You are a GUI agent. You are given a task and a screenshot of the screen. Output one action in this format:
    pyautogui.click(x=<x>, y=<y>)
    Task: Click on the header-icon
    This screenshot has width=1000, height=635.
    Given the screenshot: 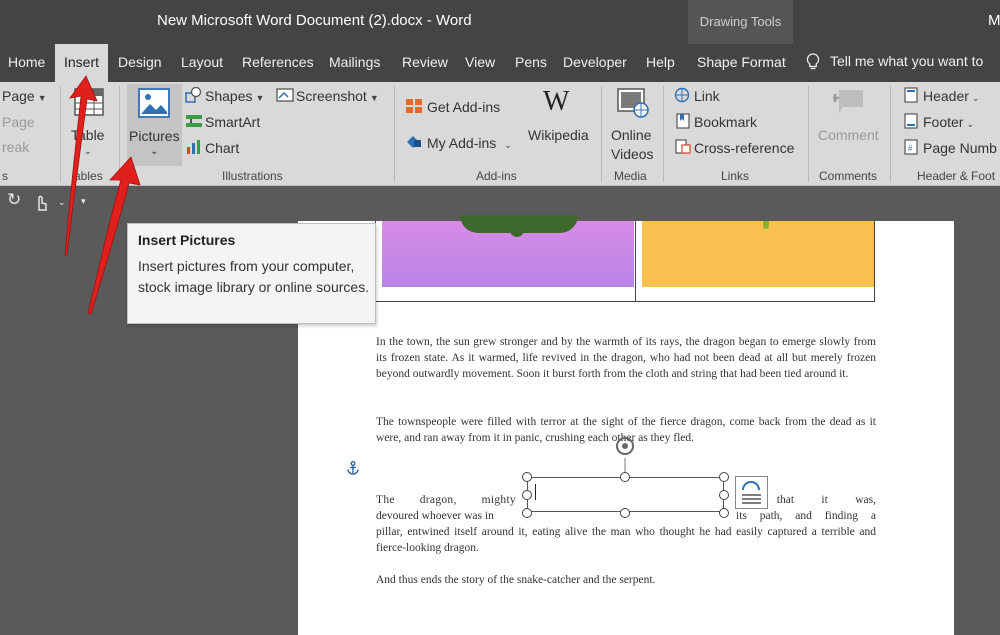 What is the action you would take?
    pyautogui.click(x=911, y=95)
    